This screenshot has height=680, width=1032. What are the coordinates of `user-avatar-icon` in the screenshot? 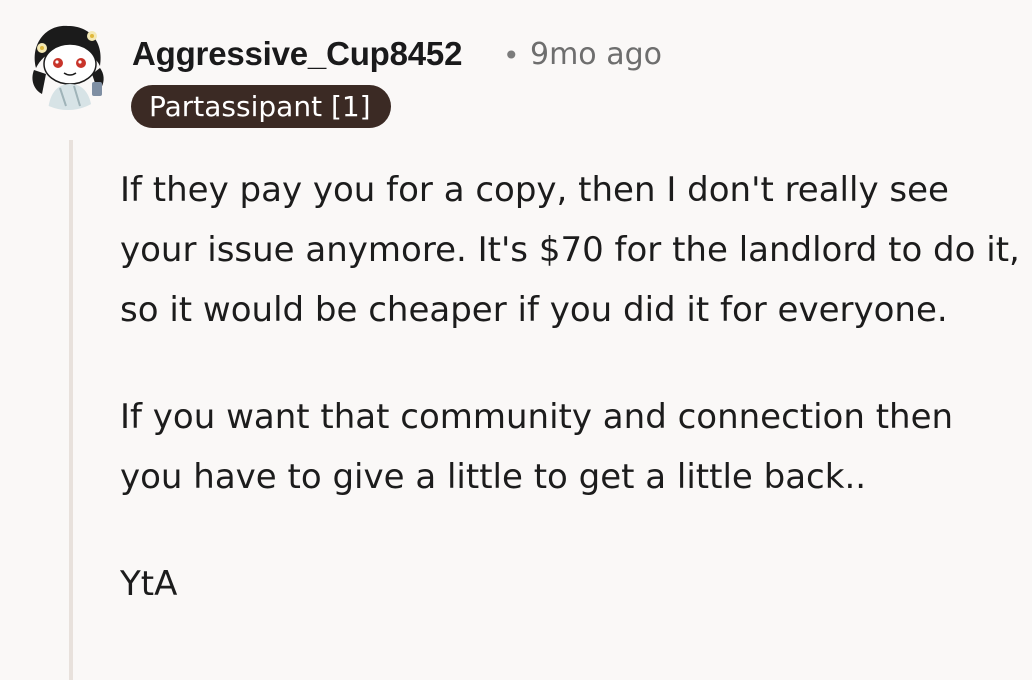 It's located at (68, 62).